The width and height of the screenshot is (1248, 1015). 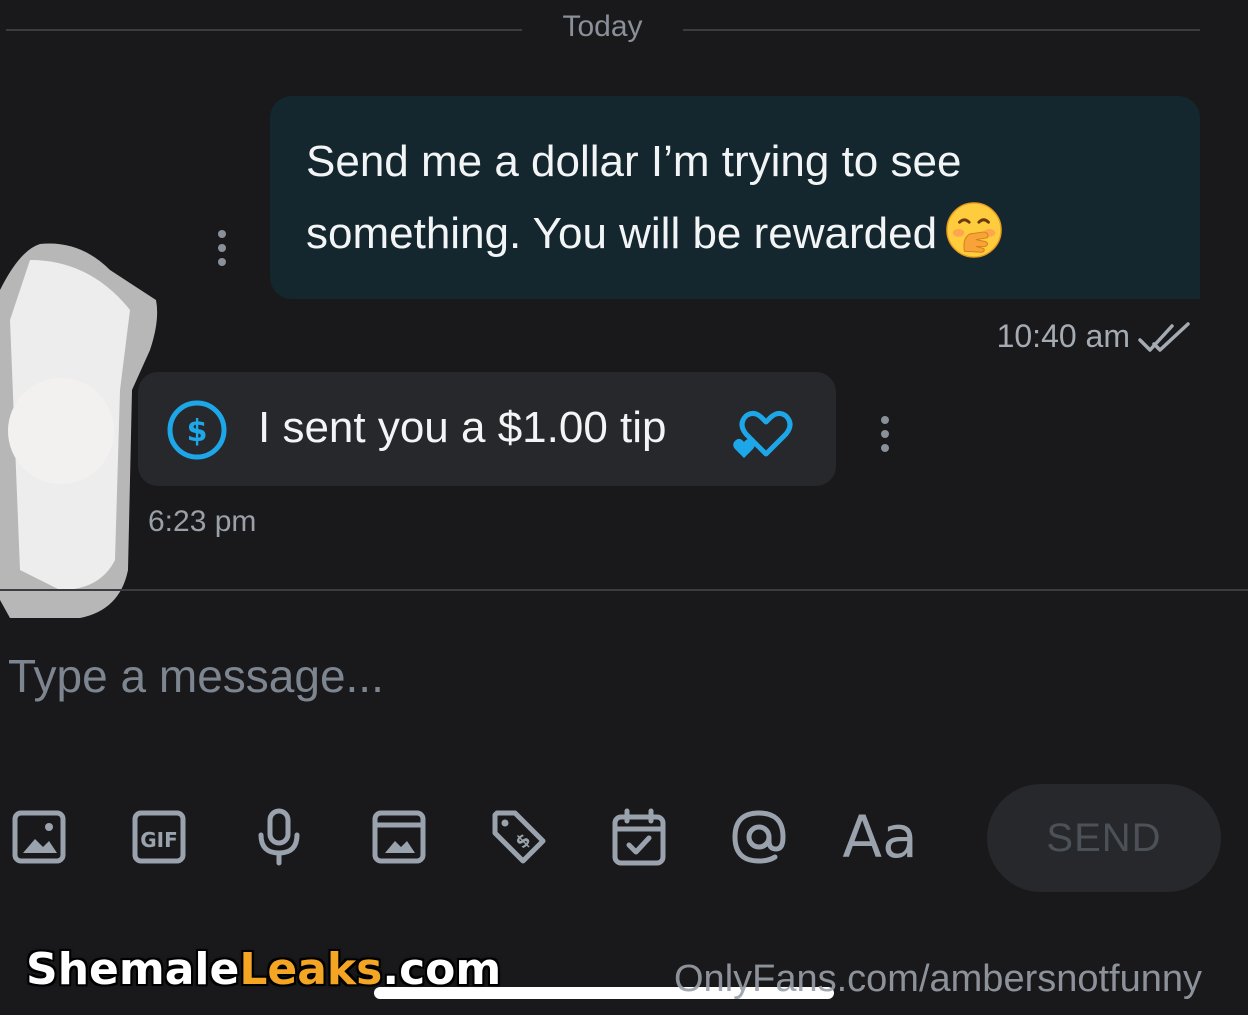 I want to click on vault-media-icon, so click(x=399, y=837).